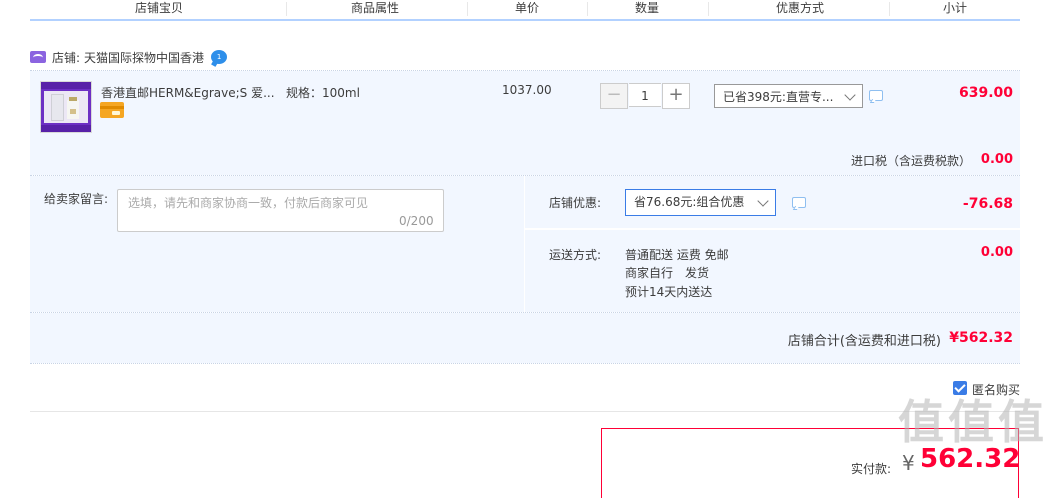  I want to click on card-icon, so click(112, 110).